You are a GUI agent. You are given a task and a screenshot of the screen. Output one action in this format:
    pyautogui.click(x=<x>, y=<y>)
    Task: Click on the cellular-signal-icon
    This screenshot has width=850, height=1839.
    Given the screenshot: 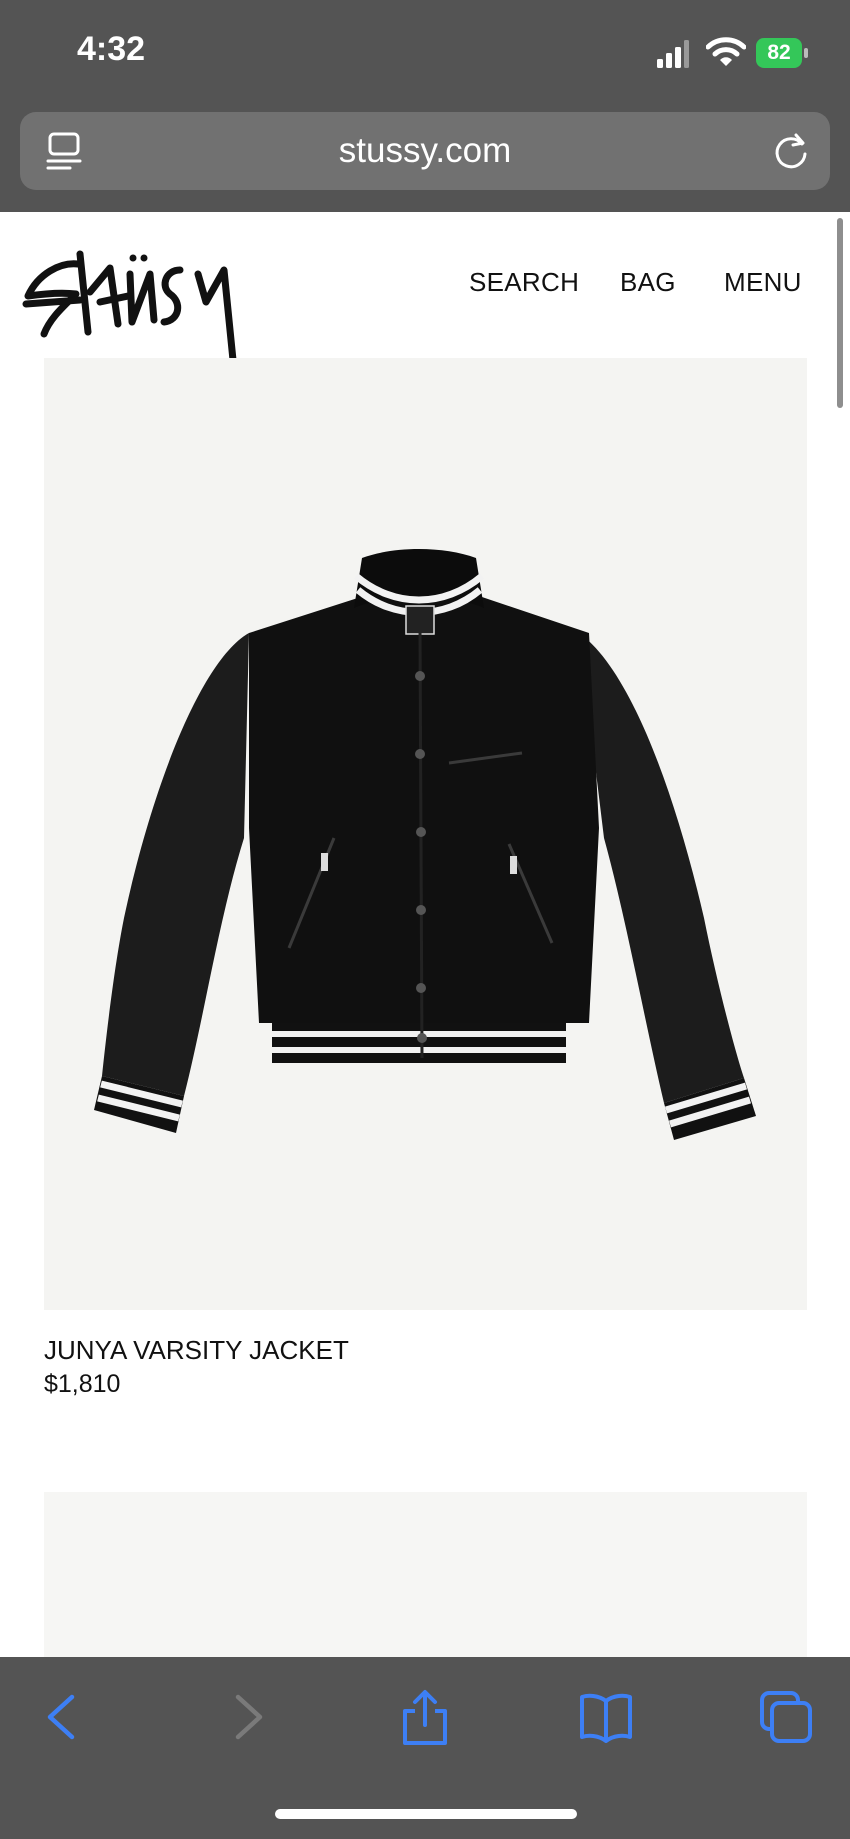 What is the action you would take?
    pyautogui.click(x=673, y=54)
    